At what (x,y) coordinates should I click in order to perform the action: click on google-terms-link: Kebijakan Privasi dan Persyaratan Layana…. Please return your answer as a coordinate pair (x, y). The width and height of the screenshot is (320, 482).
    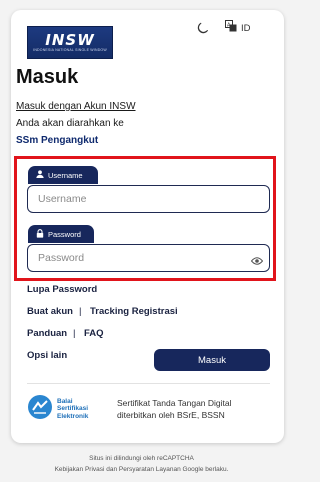
    Looking at the image, I should click on (141, 469).